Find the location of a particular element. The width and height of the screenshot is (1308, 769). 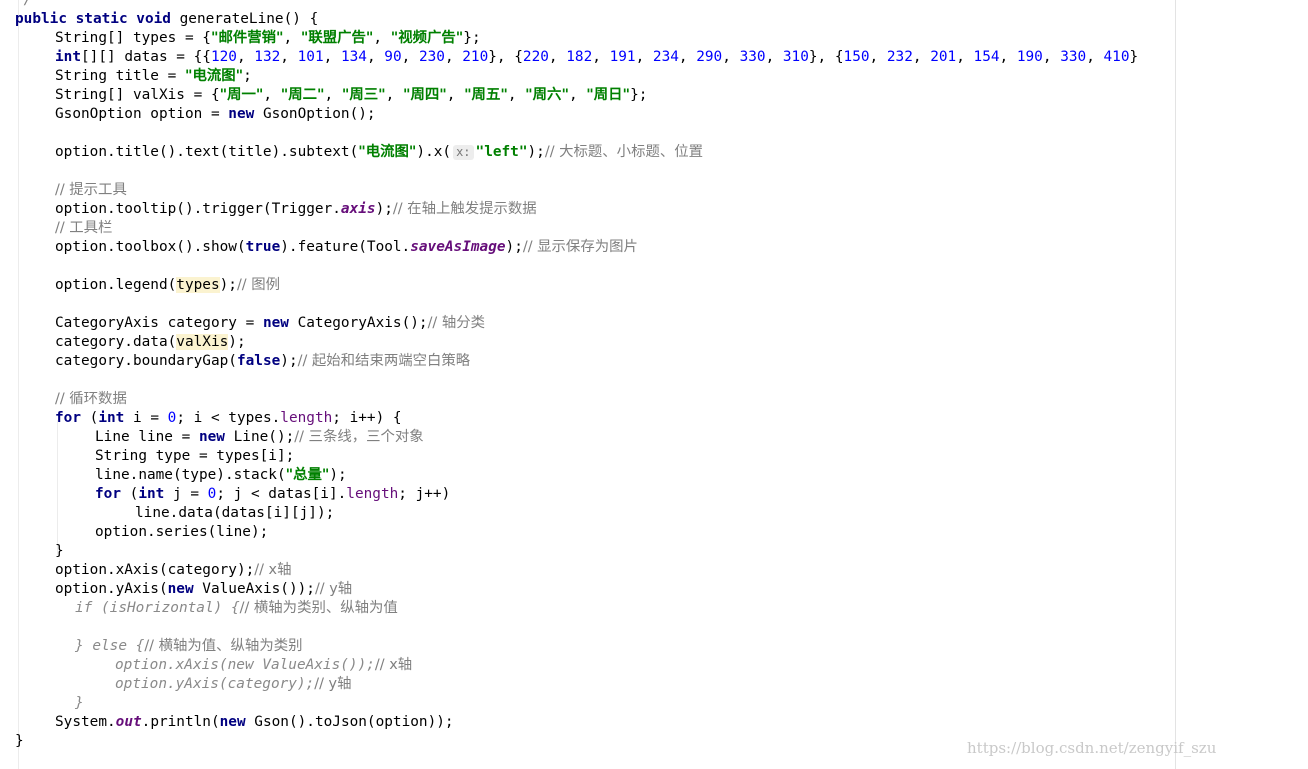

code-line: String type = types[i]; is located at coordinates (195, 456).